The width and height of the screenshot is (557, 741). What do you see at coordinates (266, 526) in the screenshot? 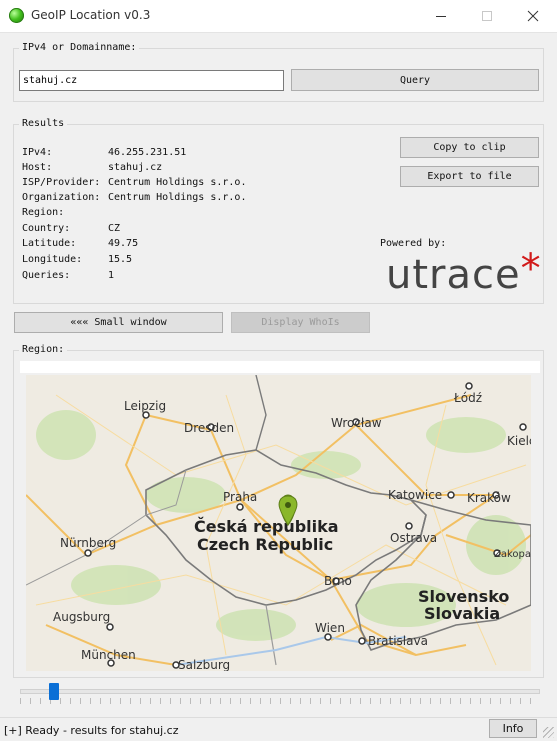
I see `country-czech-local: Česká republika` at bounding box center [266, 526].